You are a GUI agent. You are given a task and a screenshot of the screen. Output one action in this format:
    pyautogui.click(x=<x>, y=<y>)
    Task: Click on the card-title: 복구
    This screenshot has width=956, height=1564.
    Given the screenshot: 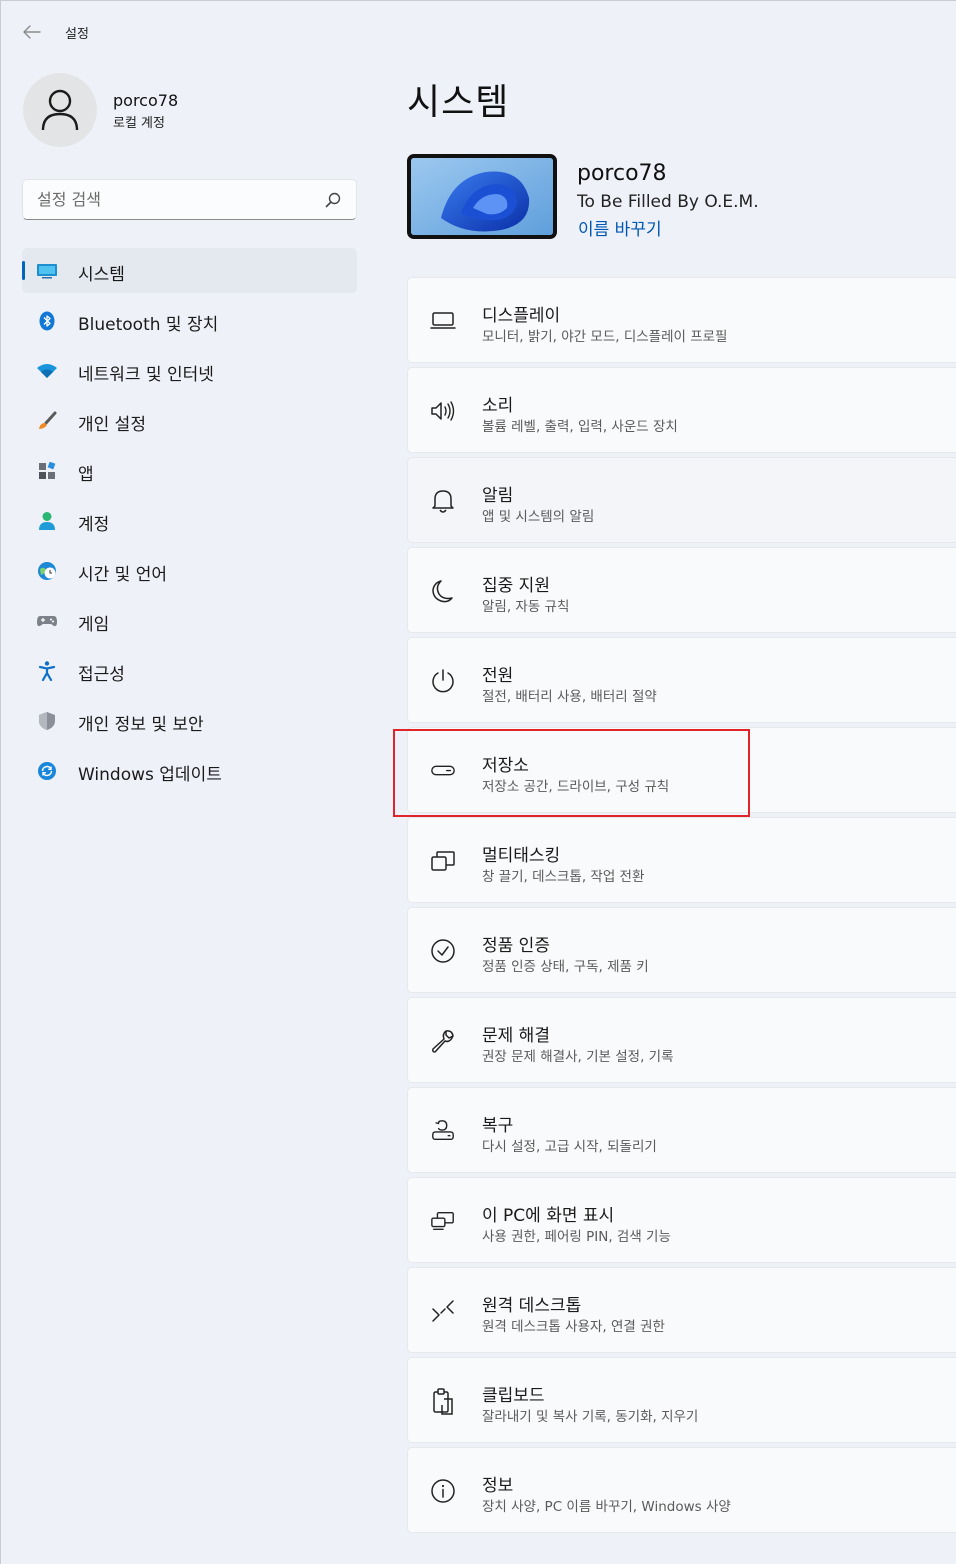 What is the action you would take?
    pyautogui.click(x=498, y=1126)
    